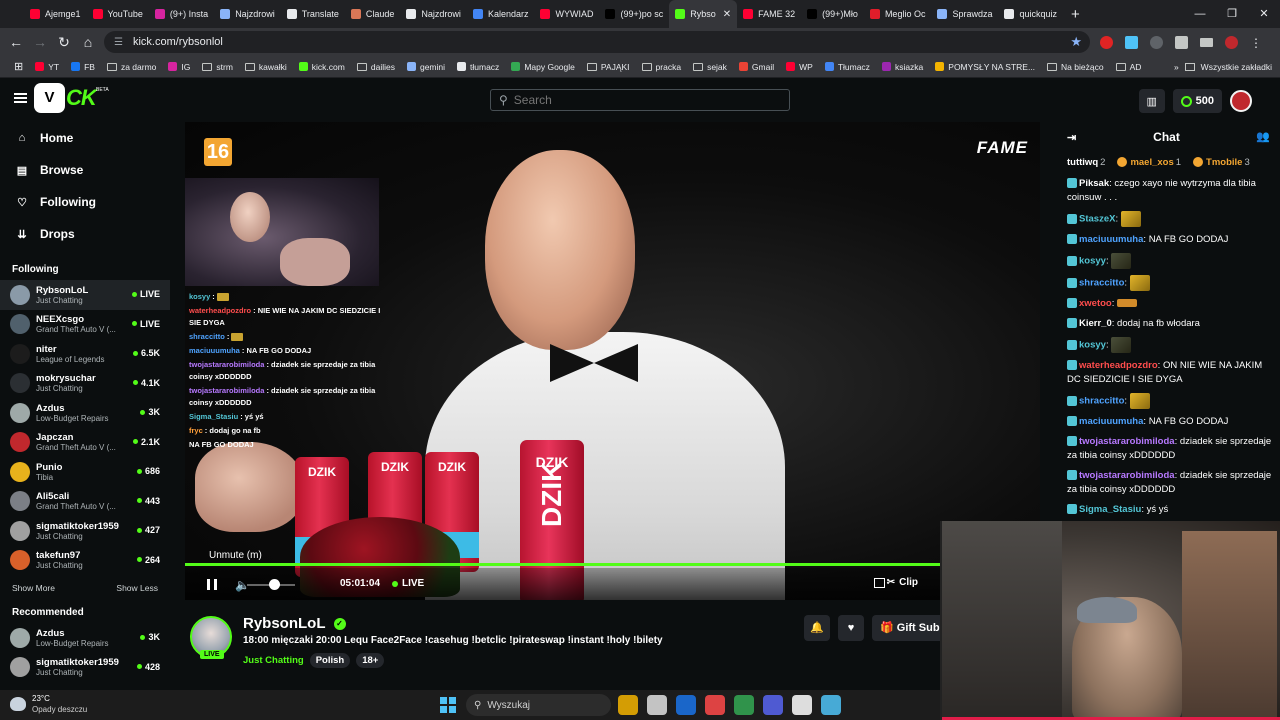 The image size is (1280, 720). What do you see at coordinates (330, 660) in the screenshot?
I see `tag-language: Polish` at bounding box center [330, 660].